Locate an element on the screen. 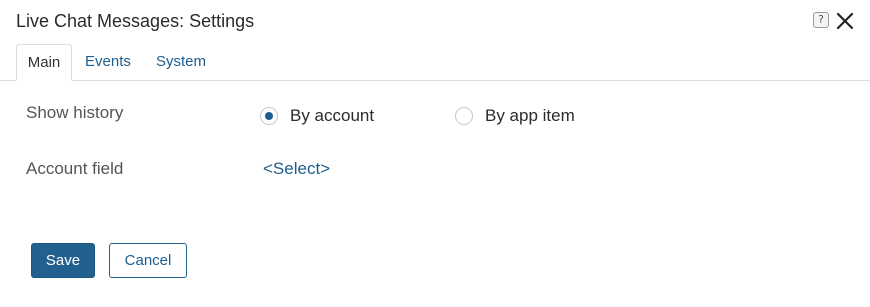  cancel-button: Cancel is located at coordinates (148, 260).